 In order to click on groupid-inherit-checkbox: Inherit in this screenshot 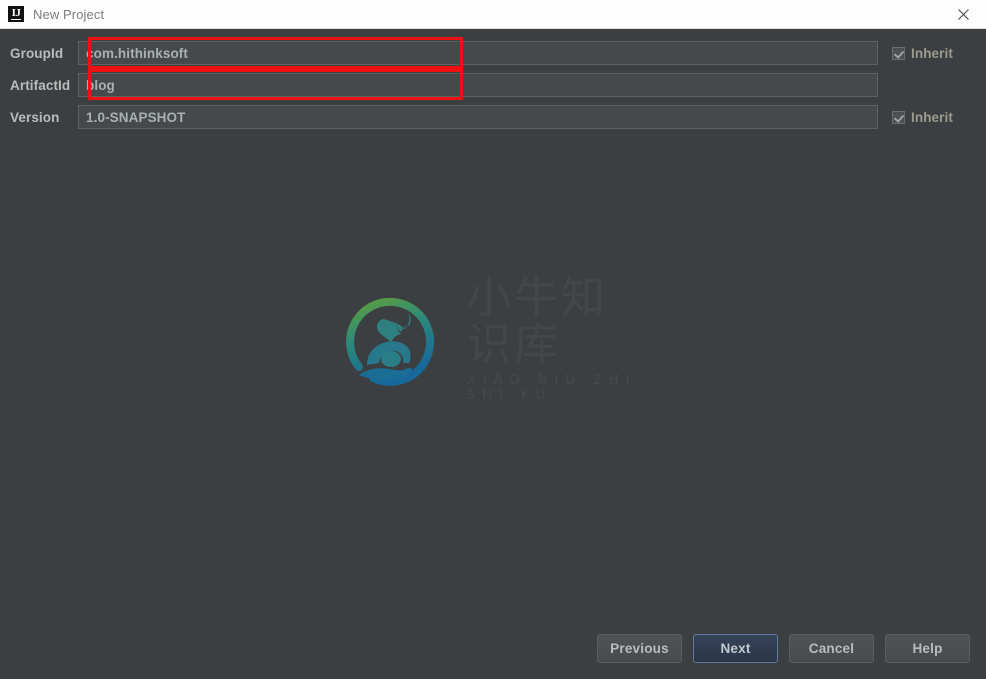, I will do `click(922, 53)`.